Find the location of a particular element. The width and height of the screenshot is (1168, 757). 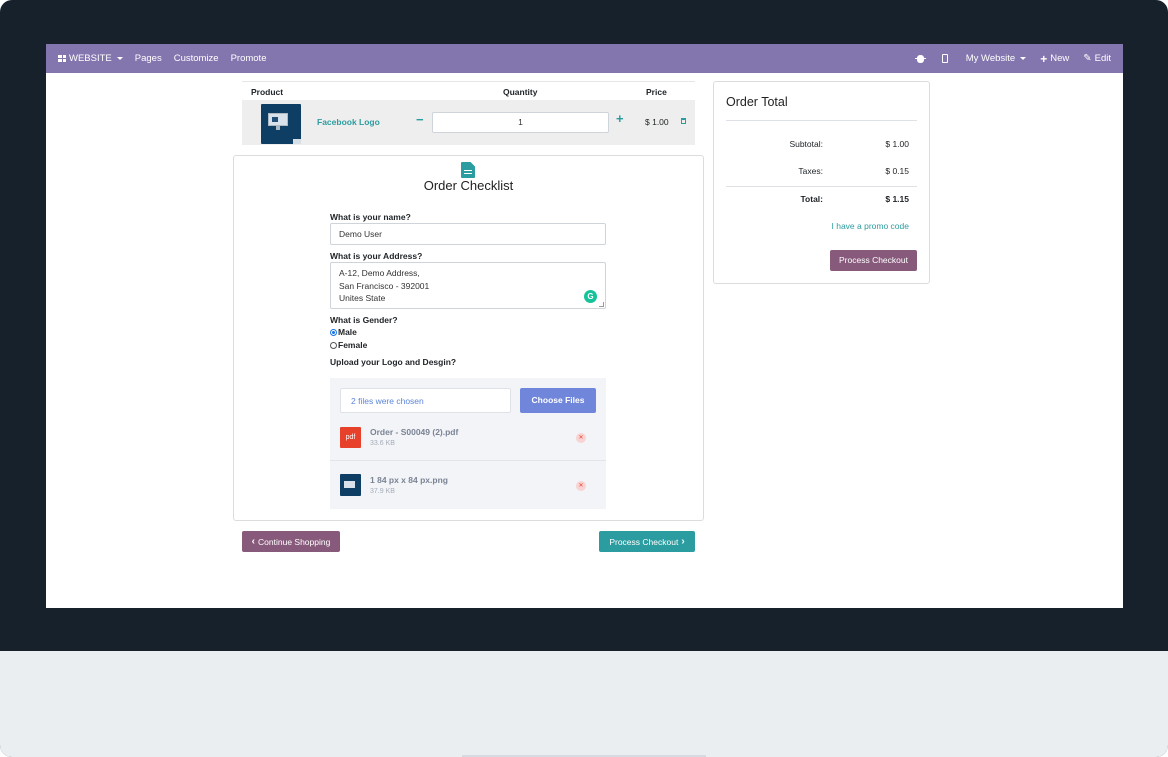

mobile-preview-button is located at coordinates (945, 58).